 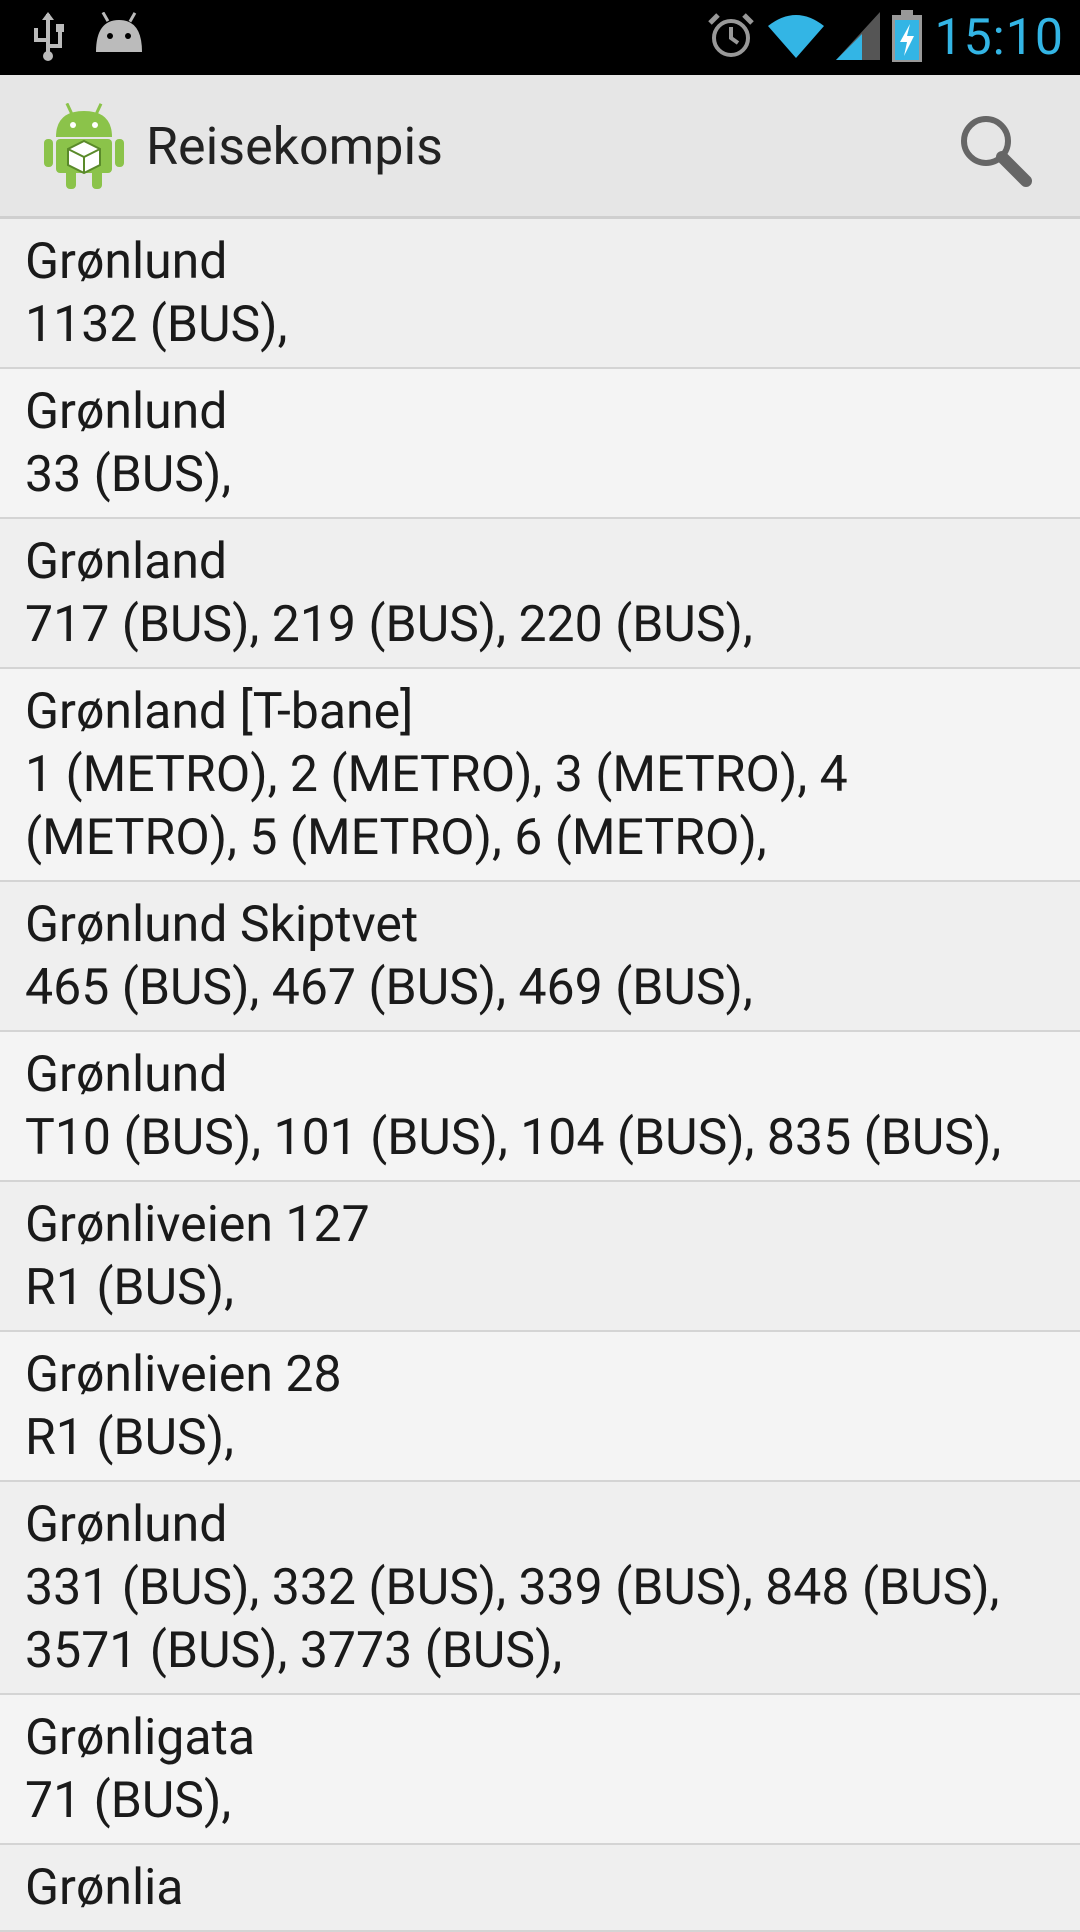 What do you see at coordinates (540, 1770) in the screenshot?
I see `list-item: Grønligata 71 (BUS),` at bounding box center [540, 1770].